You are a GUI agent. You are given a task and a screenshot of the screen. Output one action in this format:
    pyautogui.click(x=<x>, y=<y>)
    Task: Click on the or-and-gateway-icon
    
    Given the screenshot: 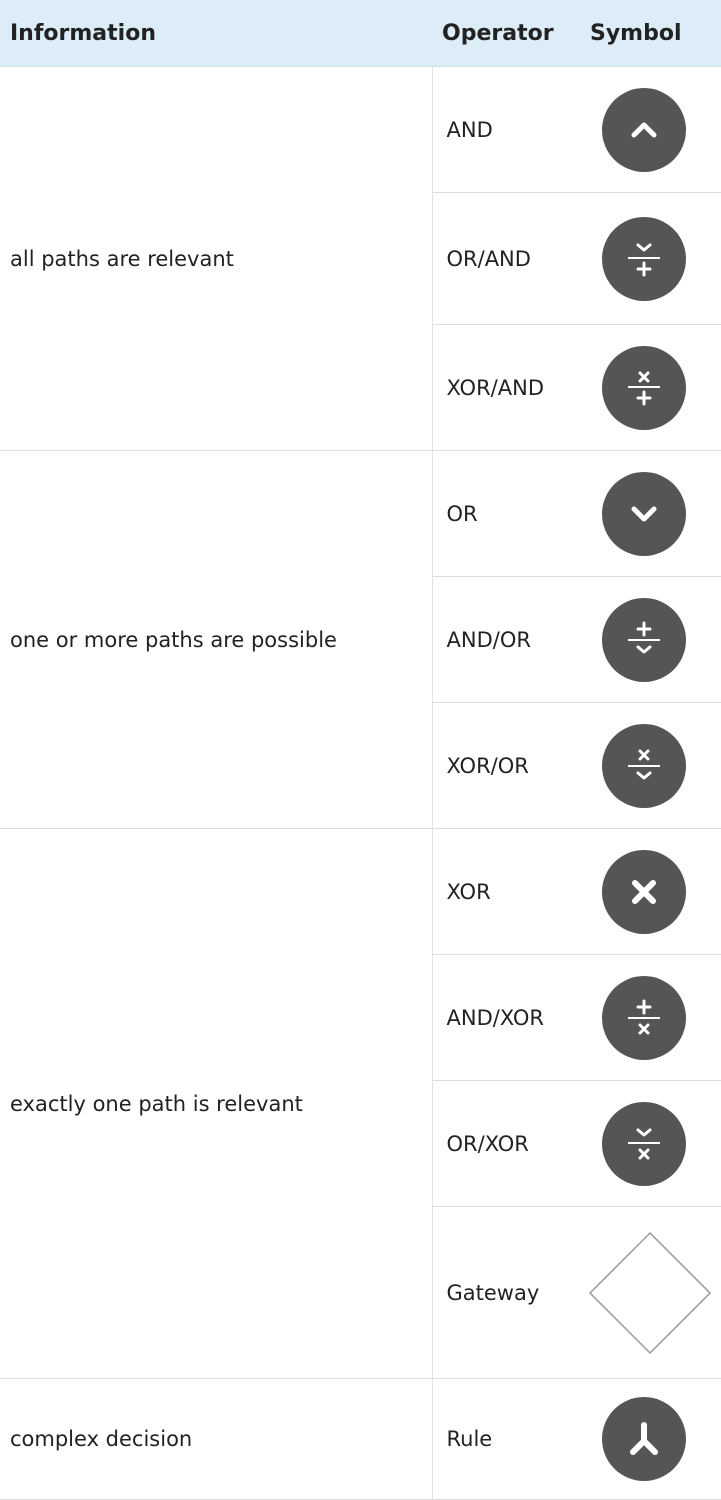 What is the action you would take?
    pyautogui.click(x=644, y=258)
    